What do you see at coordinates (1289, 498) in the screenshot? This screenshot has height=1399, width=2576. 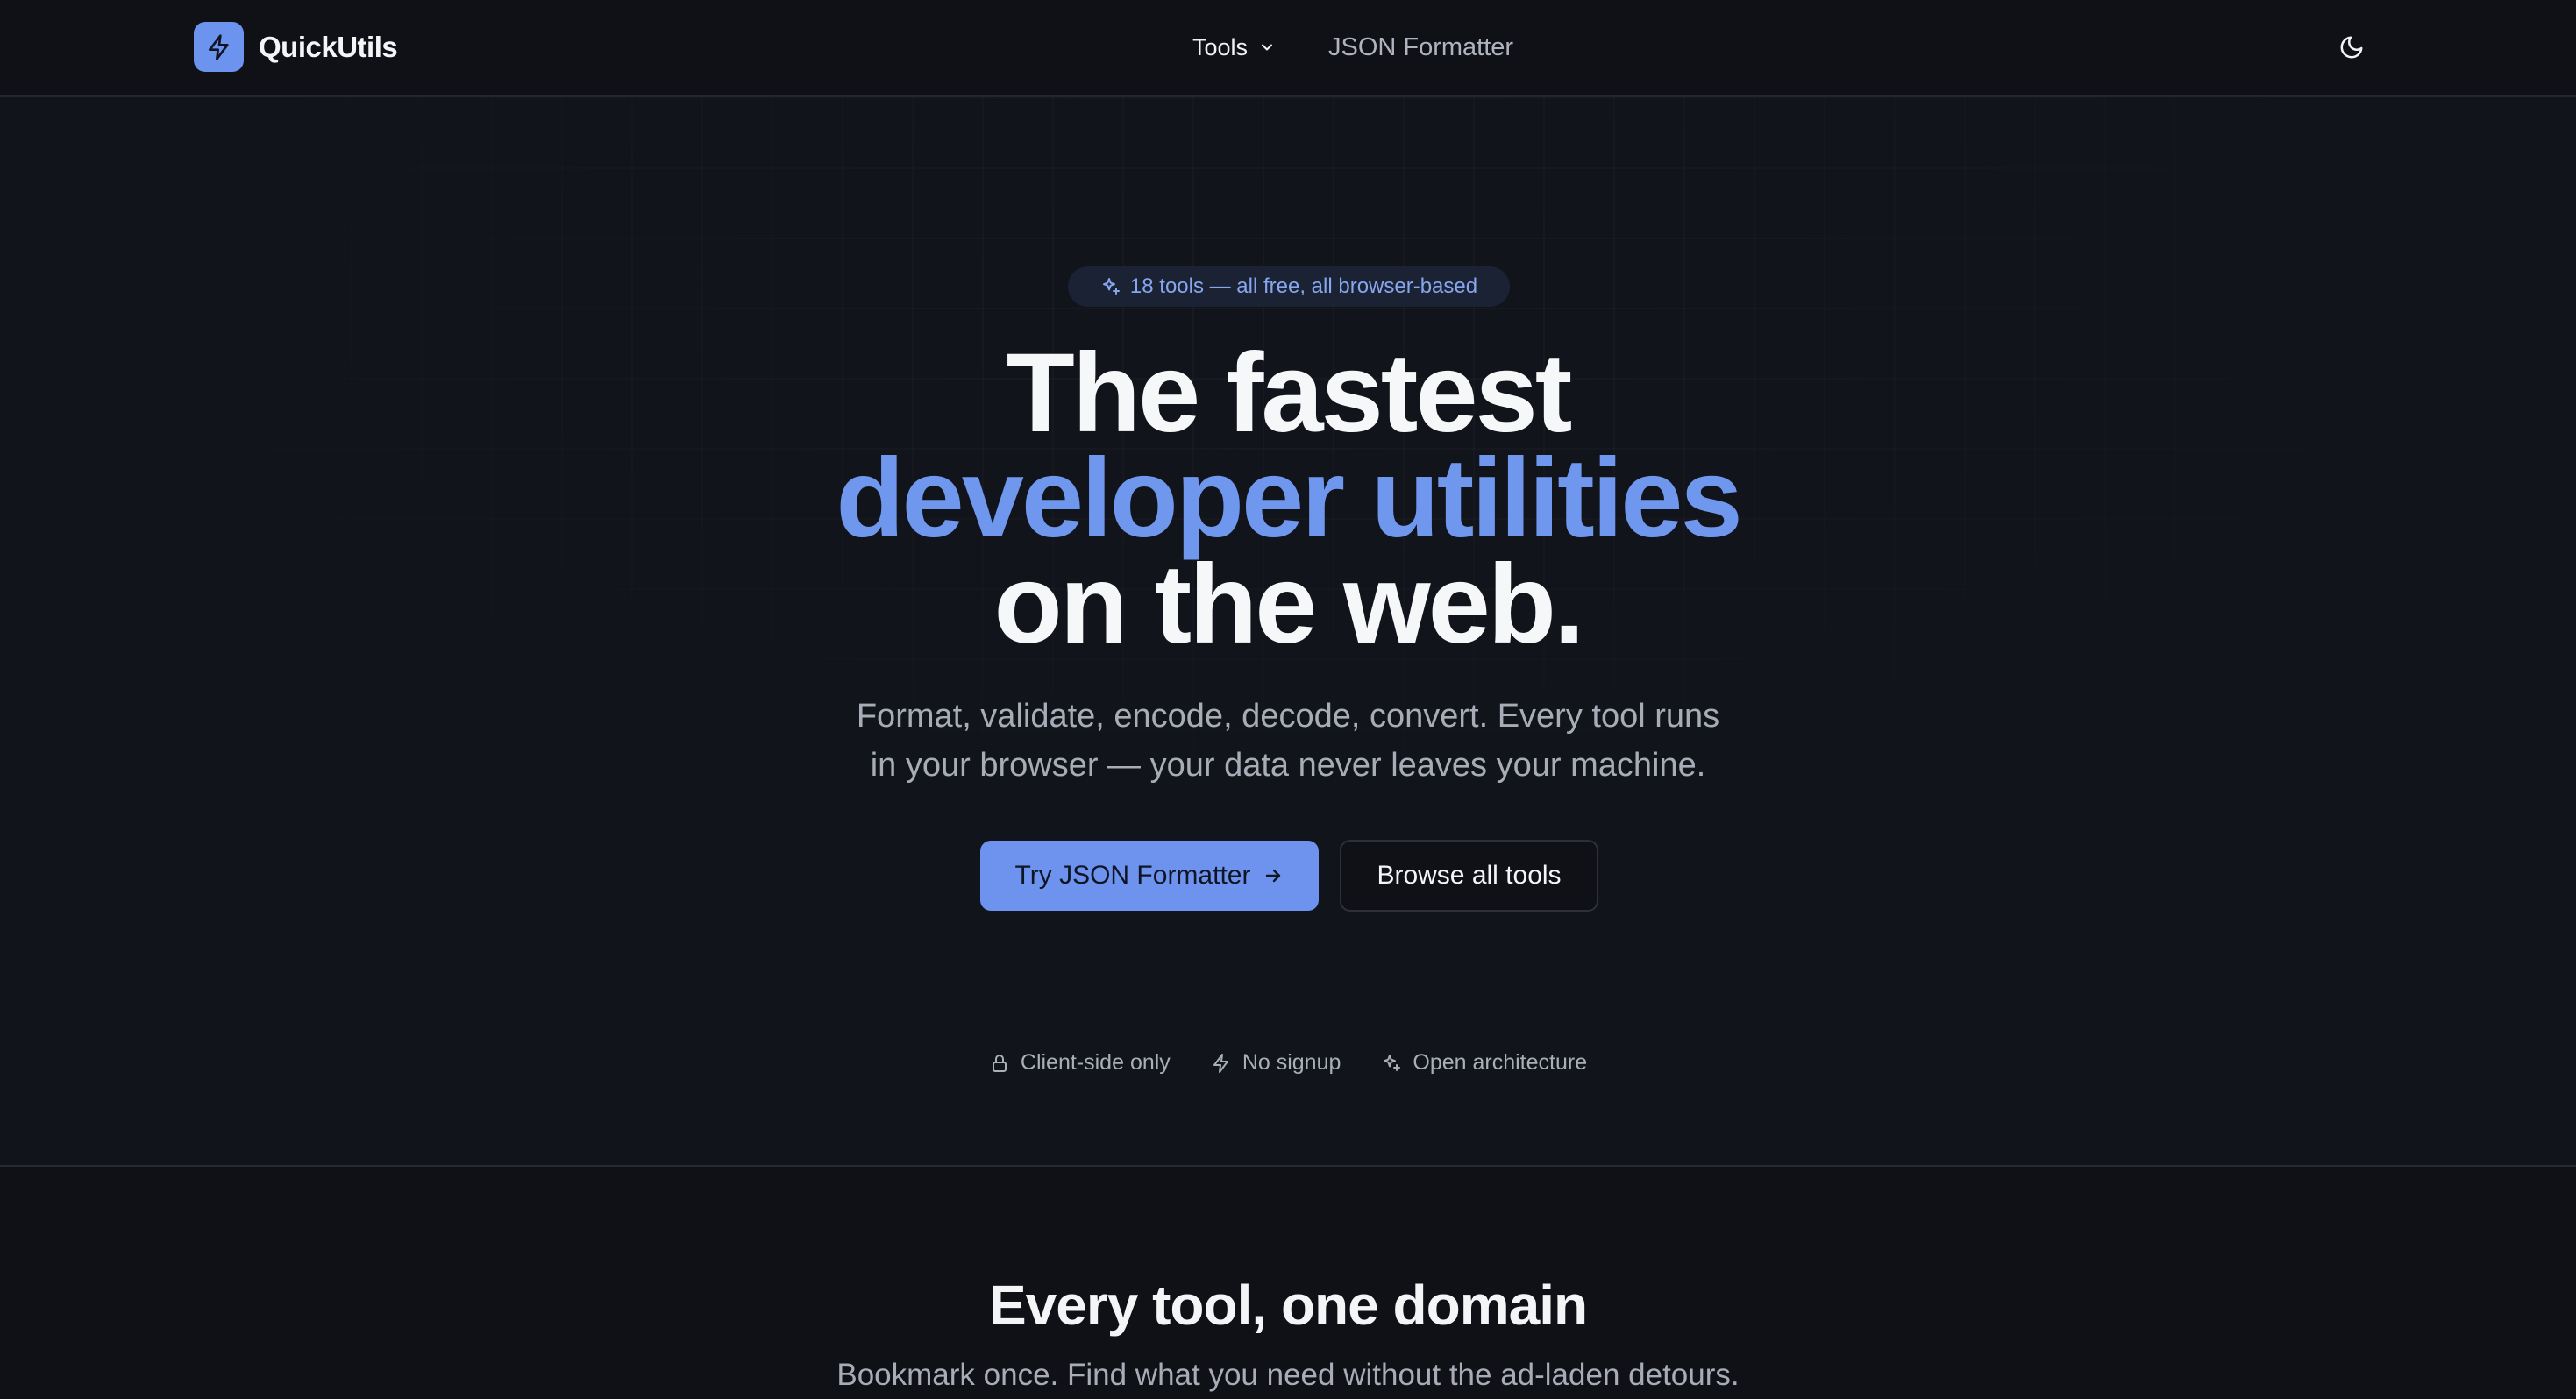 I see `headline-line-2: developer utilities` at bounding box center [1289, 498].